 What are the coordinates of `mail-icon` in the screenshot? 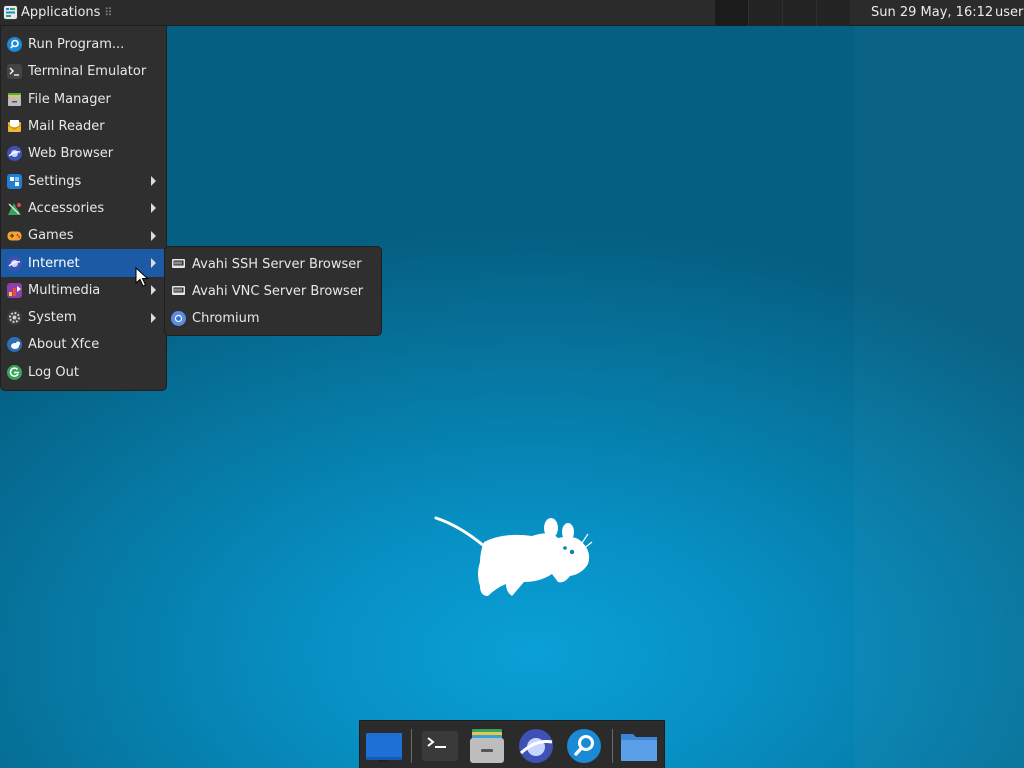 It's located at (14, 126).